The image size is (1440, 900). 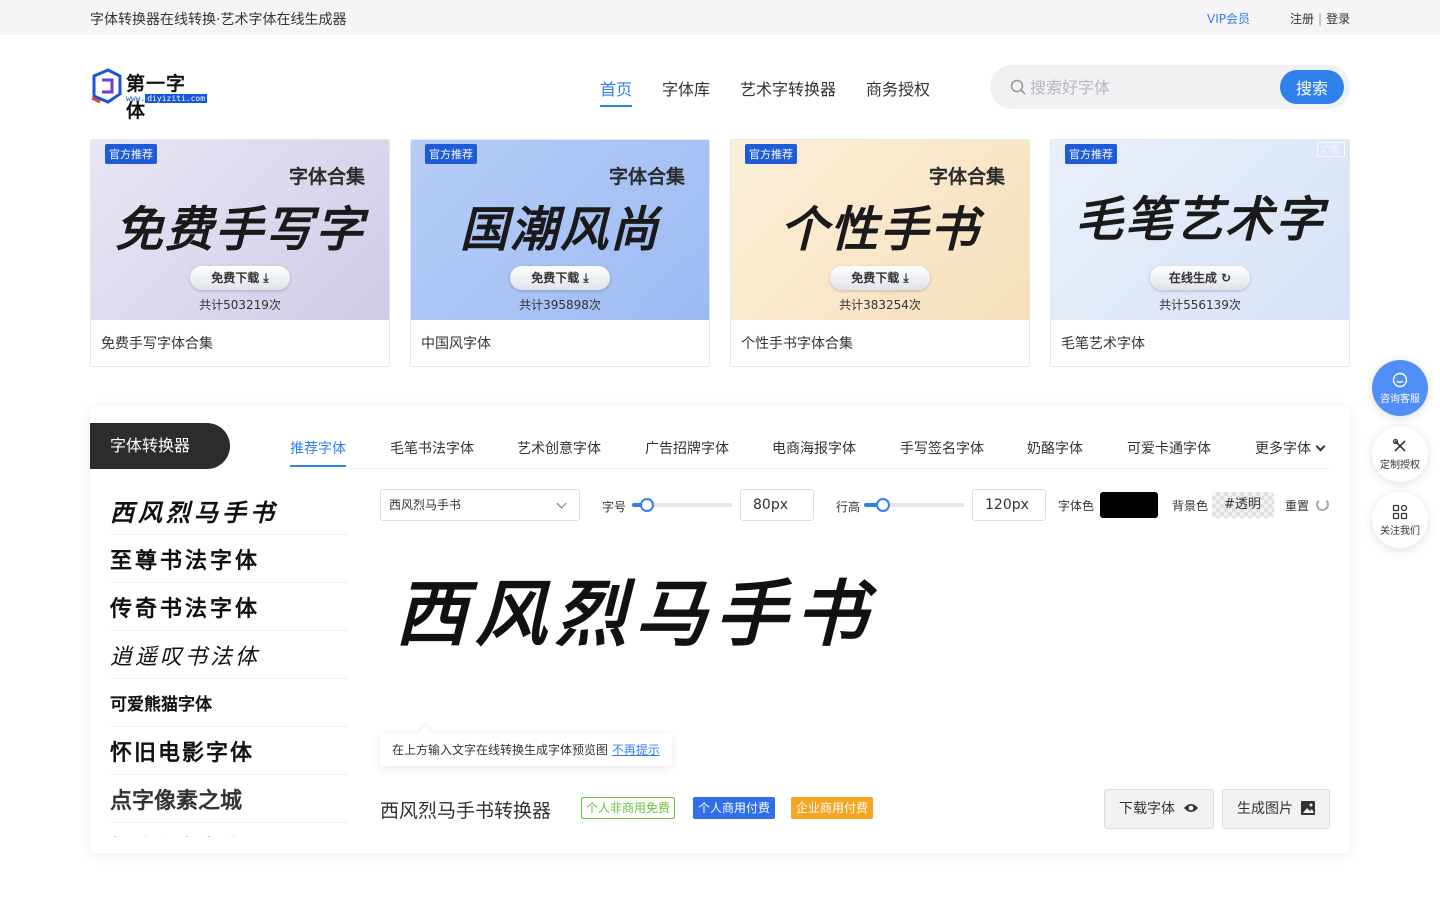 I want to click on font-item-pixel: 点字像素之城, so click(x=229, y=799).